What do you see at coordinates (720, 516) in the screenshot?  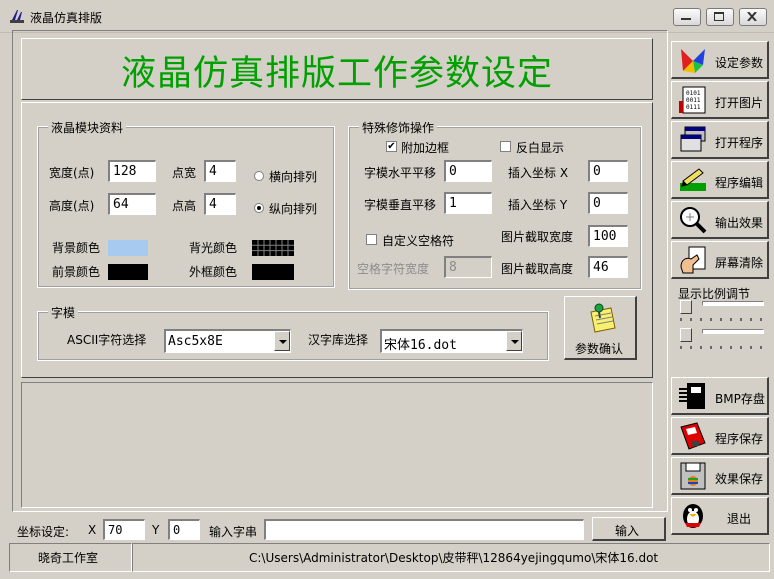 I see `exit-button: 退出` at bounding box center [720, 516].